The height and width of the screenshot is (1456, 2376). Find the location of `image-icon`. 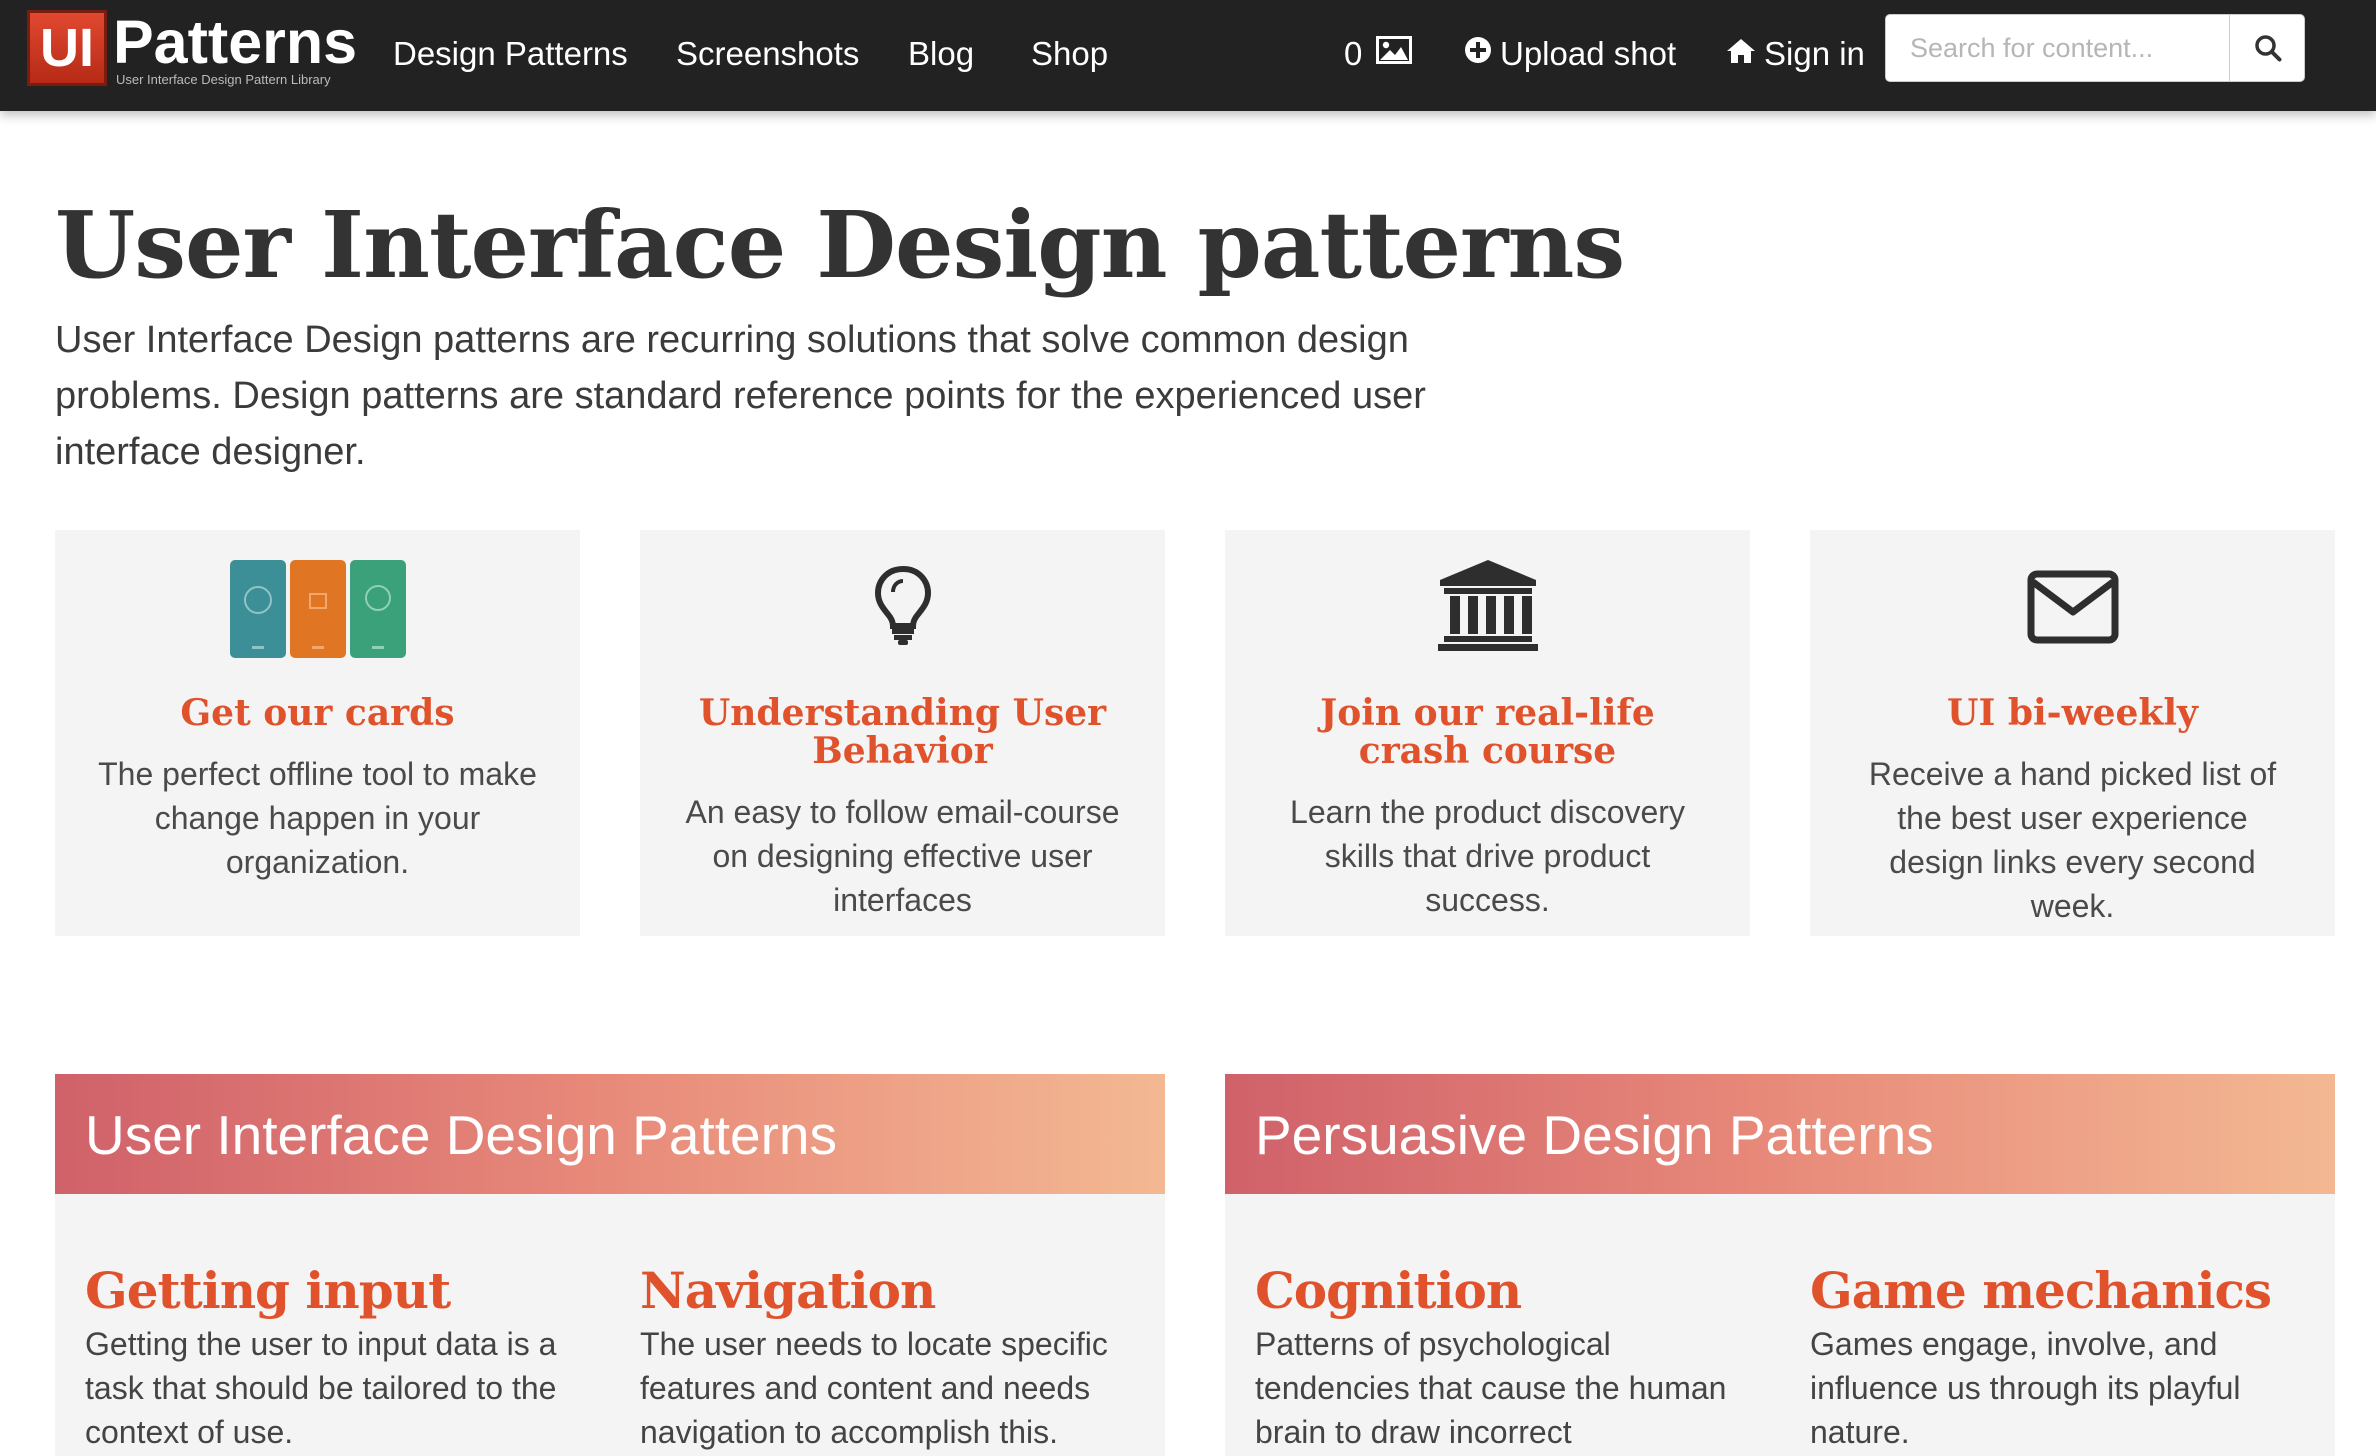

image-icon is located at coordinates (1393, 53).